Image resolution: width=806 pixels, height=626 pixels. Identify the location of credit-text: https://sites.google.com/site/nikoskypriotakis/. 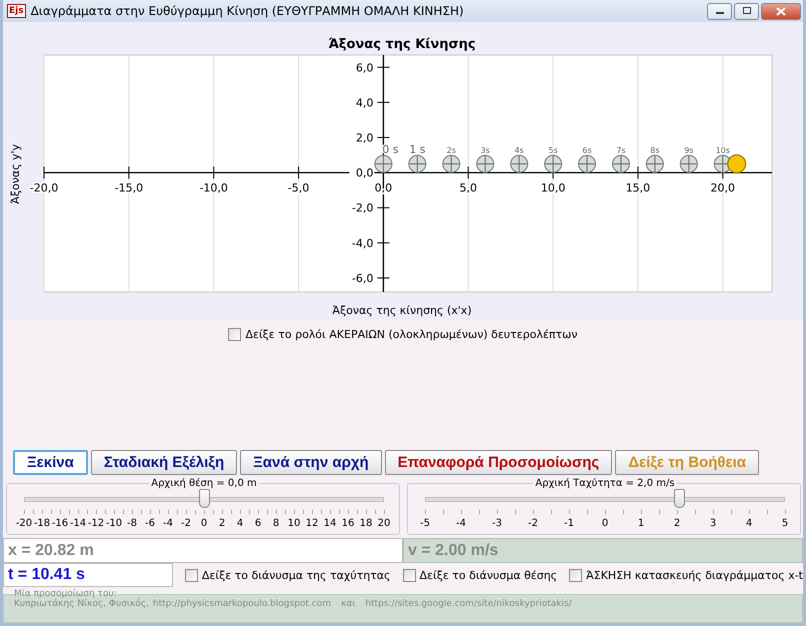
(468, 604).